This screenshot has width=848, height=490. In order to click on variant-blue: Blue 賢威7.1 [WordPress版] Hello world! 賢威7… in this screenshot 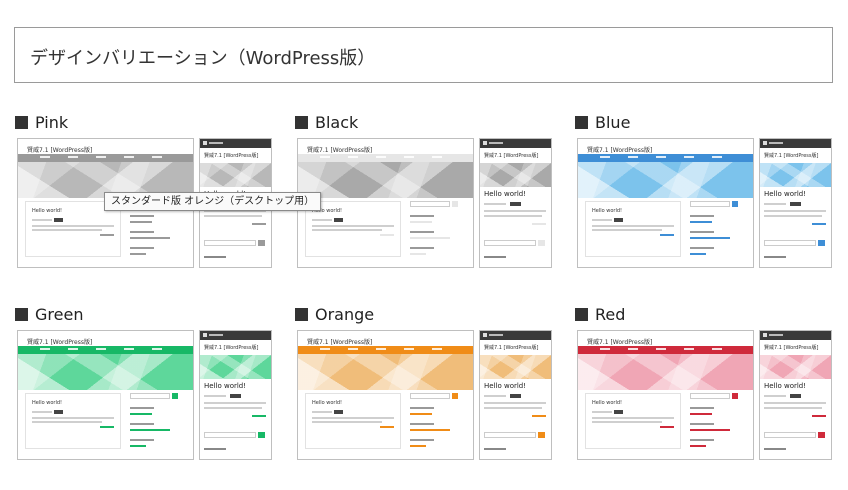, I will do `click(705, 202)`.